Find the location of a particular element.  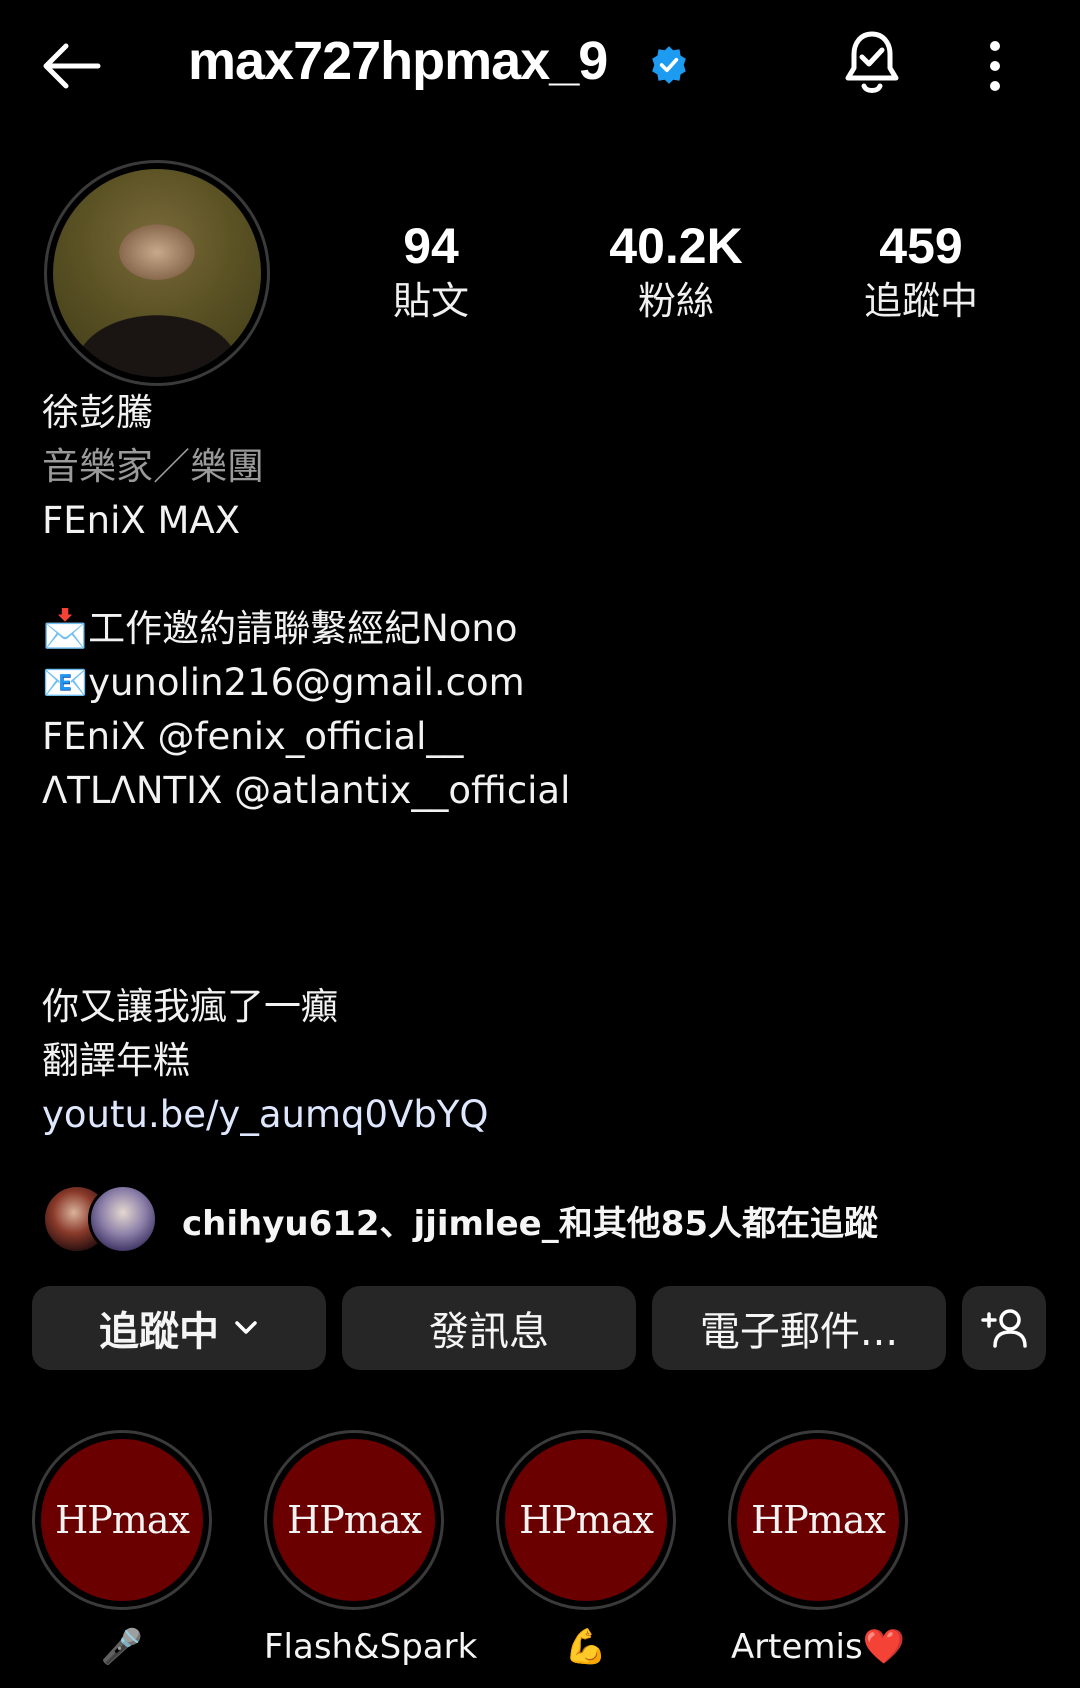

following-label: 追蹤中 is located at coordinates (920, 301).